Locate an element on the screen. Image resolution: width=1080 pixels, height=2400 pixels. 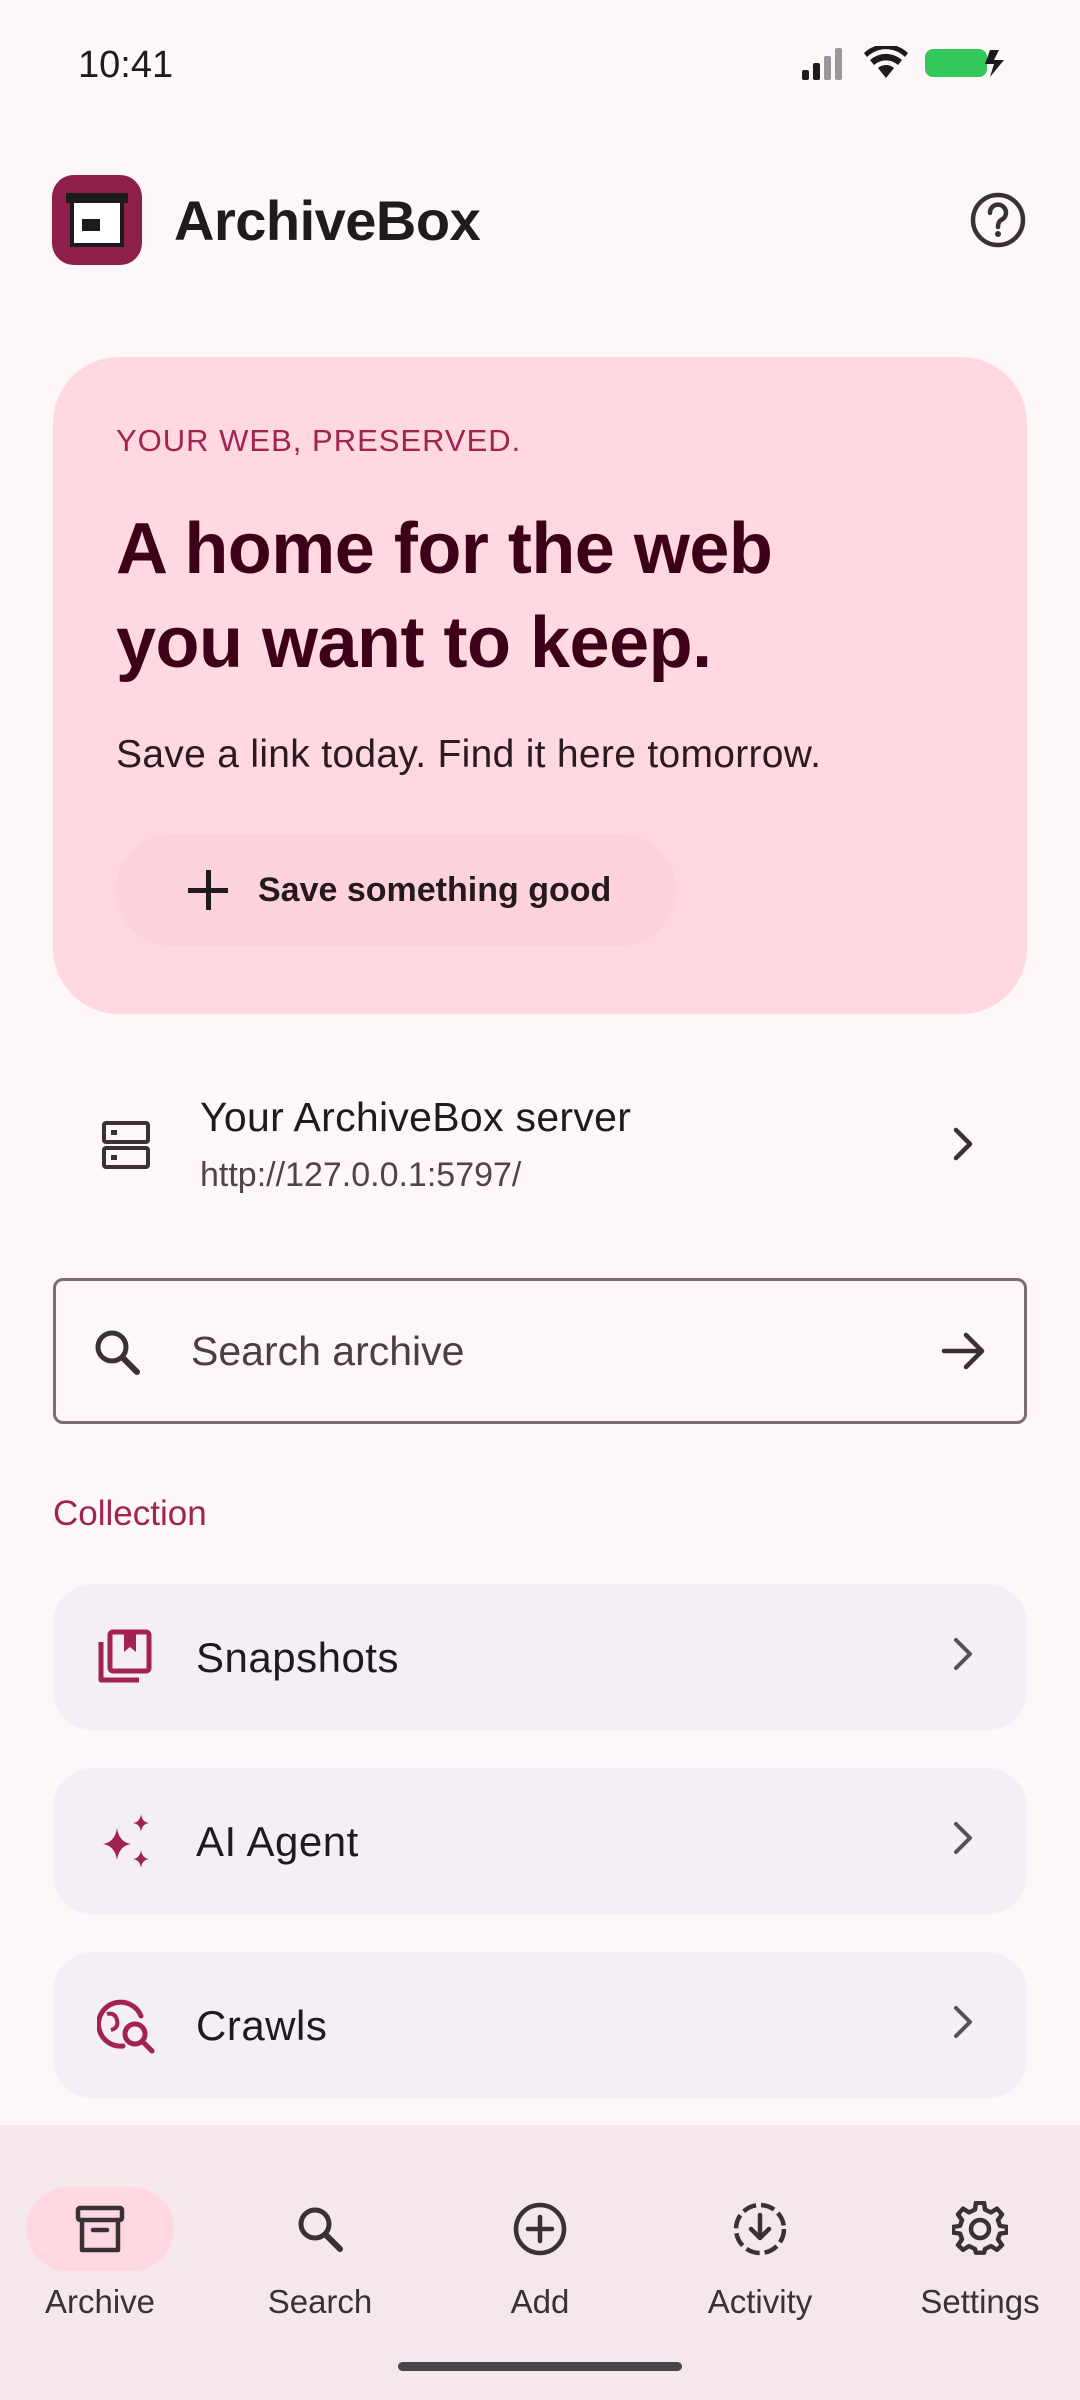
arrow-right-icon is located at coordinates (964, 1351).